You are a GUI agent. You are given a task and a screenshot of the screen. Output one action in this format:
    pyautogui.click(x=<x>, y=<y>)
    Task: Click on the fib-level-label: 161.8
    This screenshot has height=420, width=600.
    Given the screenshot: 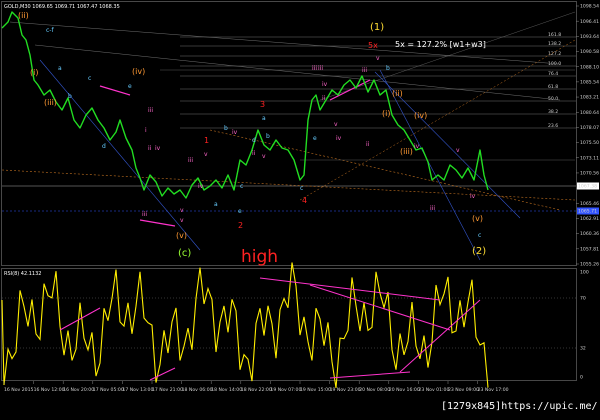 What is the action you would take?
    pyautogui.click(x=554, y=35)
    